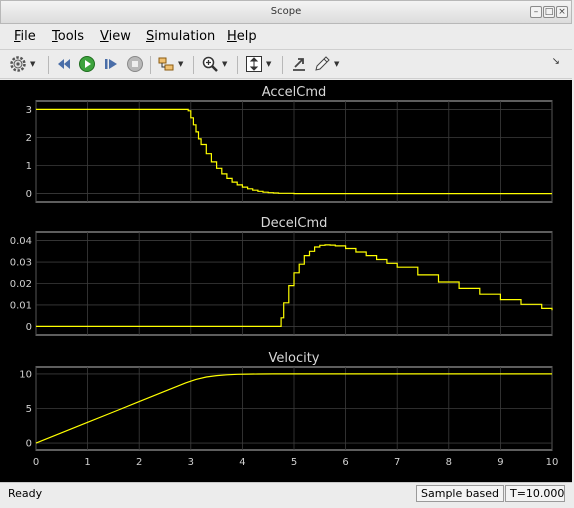 Image resolution: width=574 pixels, height=508 pixels. Describe the element at coordinates (294, 92) in the screenshot. I see `axes-title: AccelCmd` at that location.